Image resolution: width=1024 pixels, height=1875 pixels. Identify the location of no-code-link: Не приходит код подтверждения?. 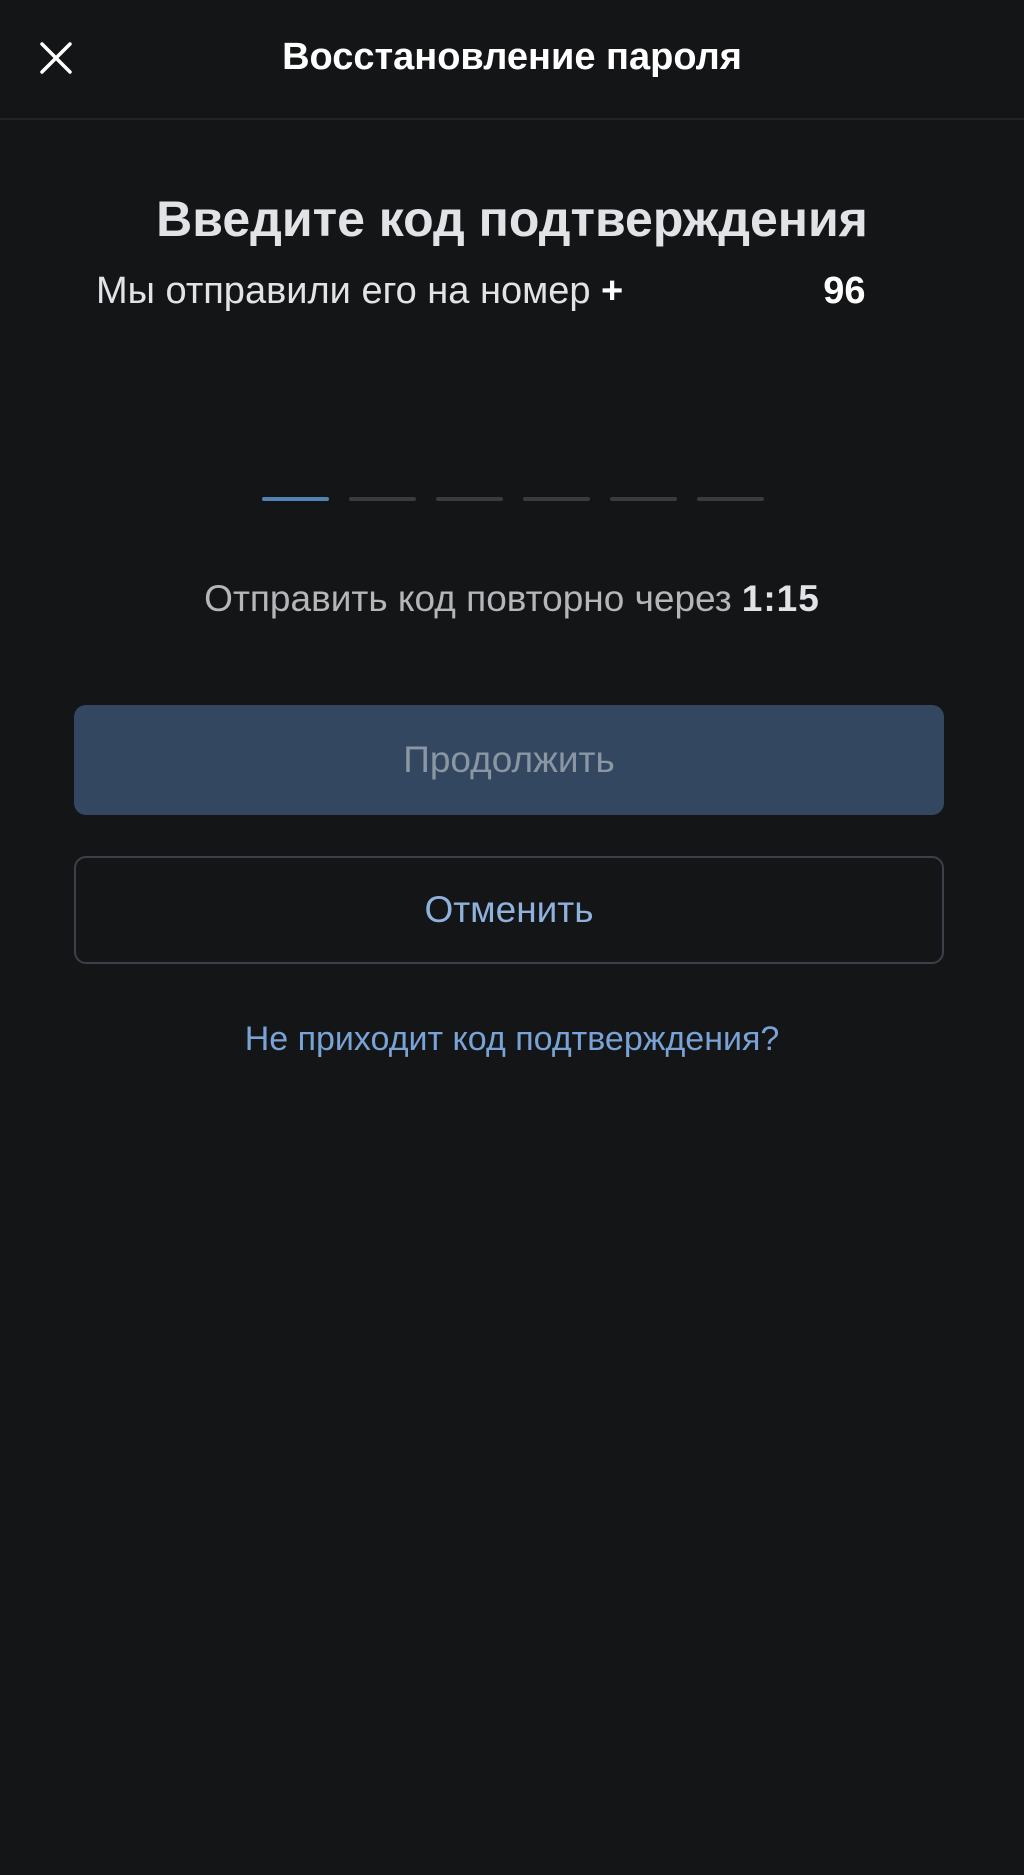
(512, 1039).